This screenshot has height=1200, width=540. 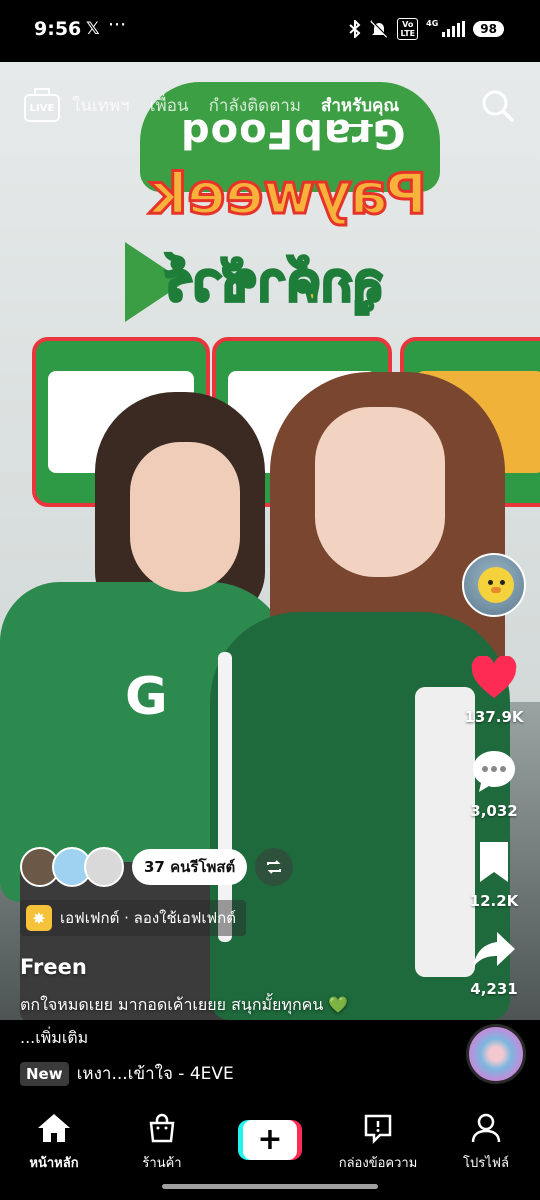 What do you see at coordinates (378, 1129) in the screenshot?
I see `inbox-message-icon` at bounding box center [378, 1129].